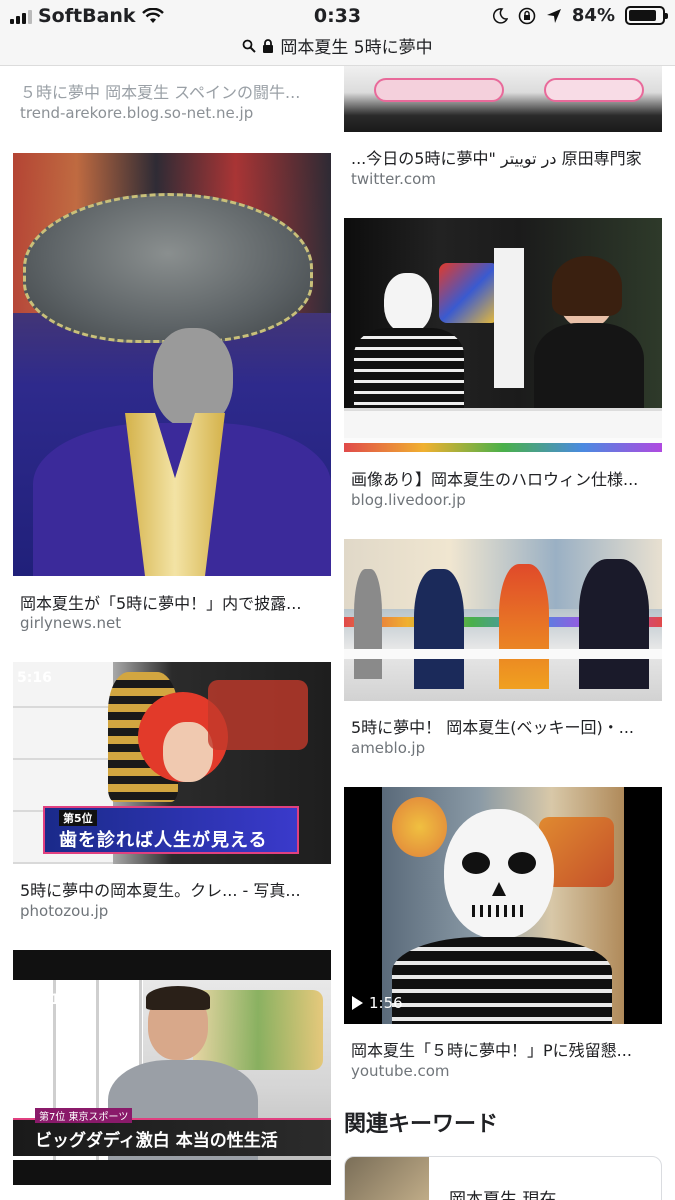 This screenshot has width=675, height=1200. I want to click on moon-icon, so click(500, 15).